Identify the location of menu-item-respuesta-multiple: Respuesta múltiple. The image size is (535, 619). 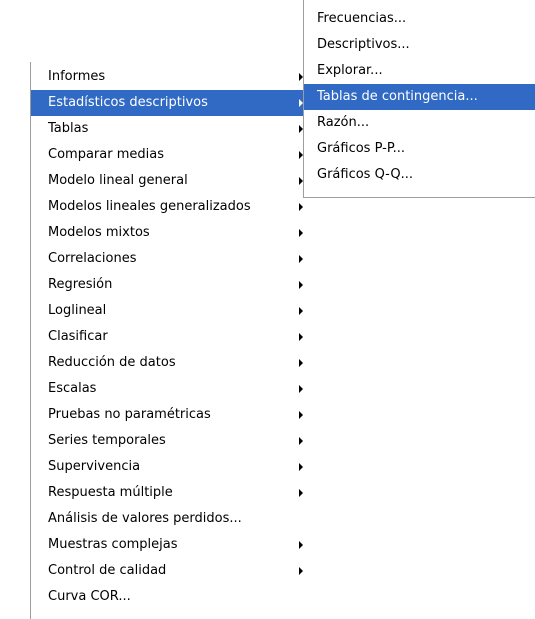
(169, 493).